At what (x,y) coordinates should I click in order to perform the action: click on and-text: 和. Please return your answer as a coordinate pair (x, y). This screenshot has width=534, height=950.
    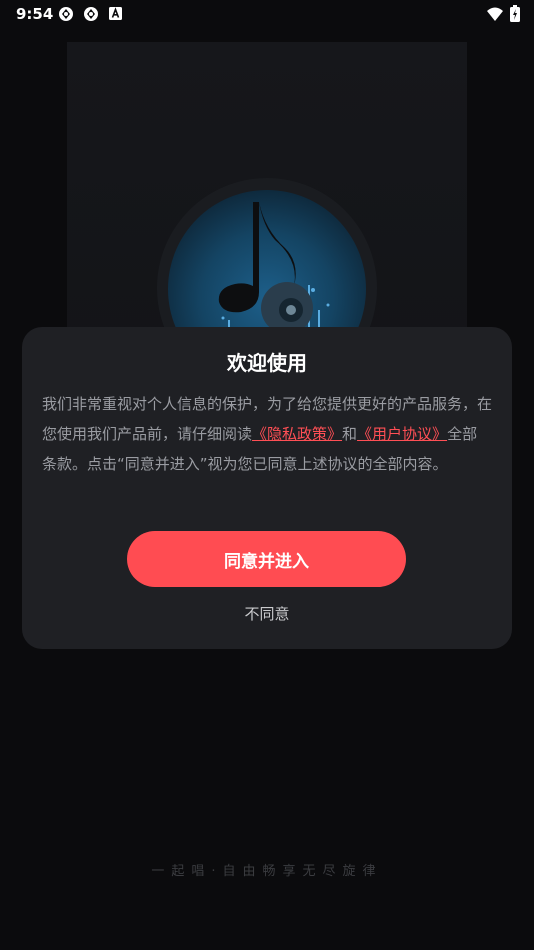
    Looking at the image, I should click on (350, 434).